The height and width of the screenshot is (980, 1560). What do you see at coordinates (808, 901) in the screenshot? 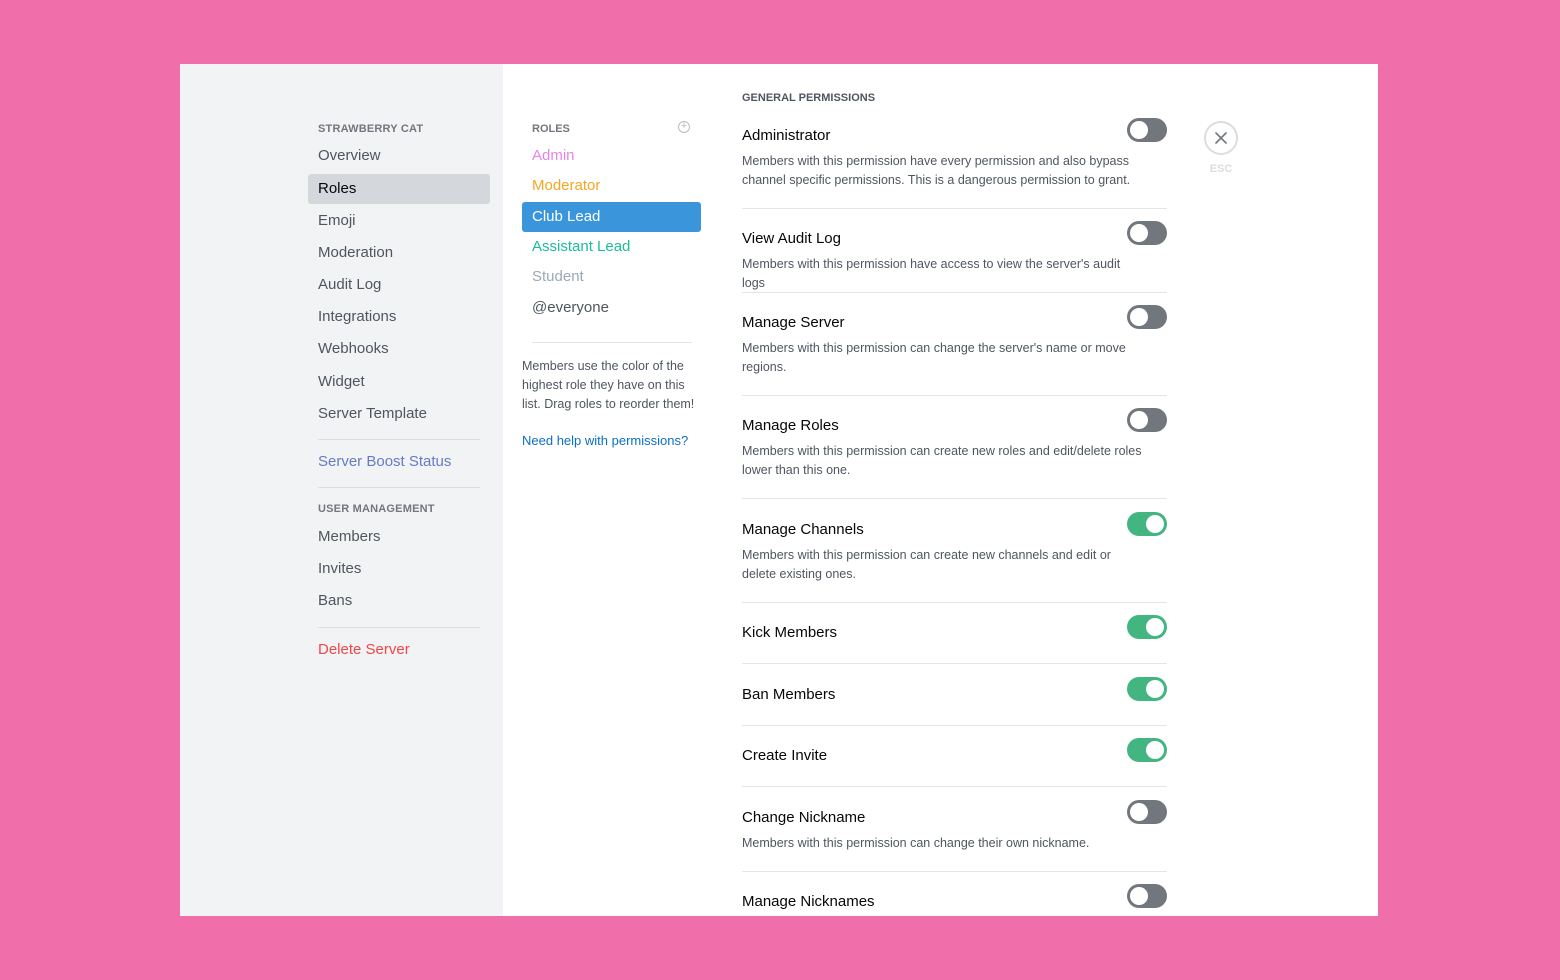
I see `permission-name: Manage Nicknames` at bounding box center [808, 901].